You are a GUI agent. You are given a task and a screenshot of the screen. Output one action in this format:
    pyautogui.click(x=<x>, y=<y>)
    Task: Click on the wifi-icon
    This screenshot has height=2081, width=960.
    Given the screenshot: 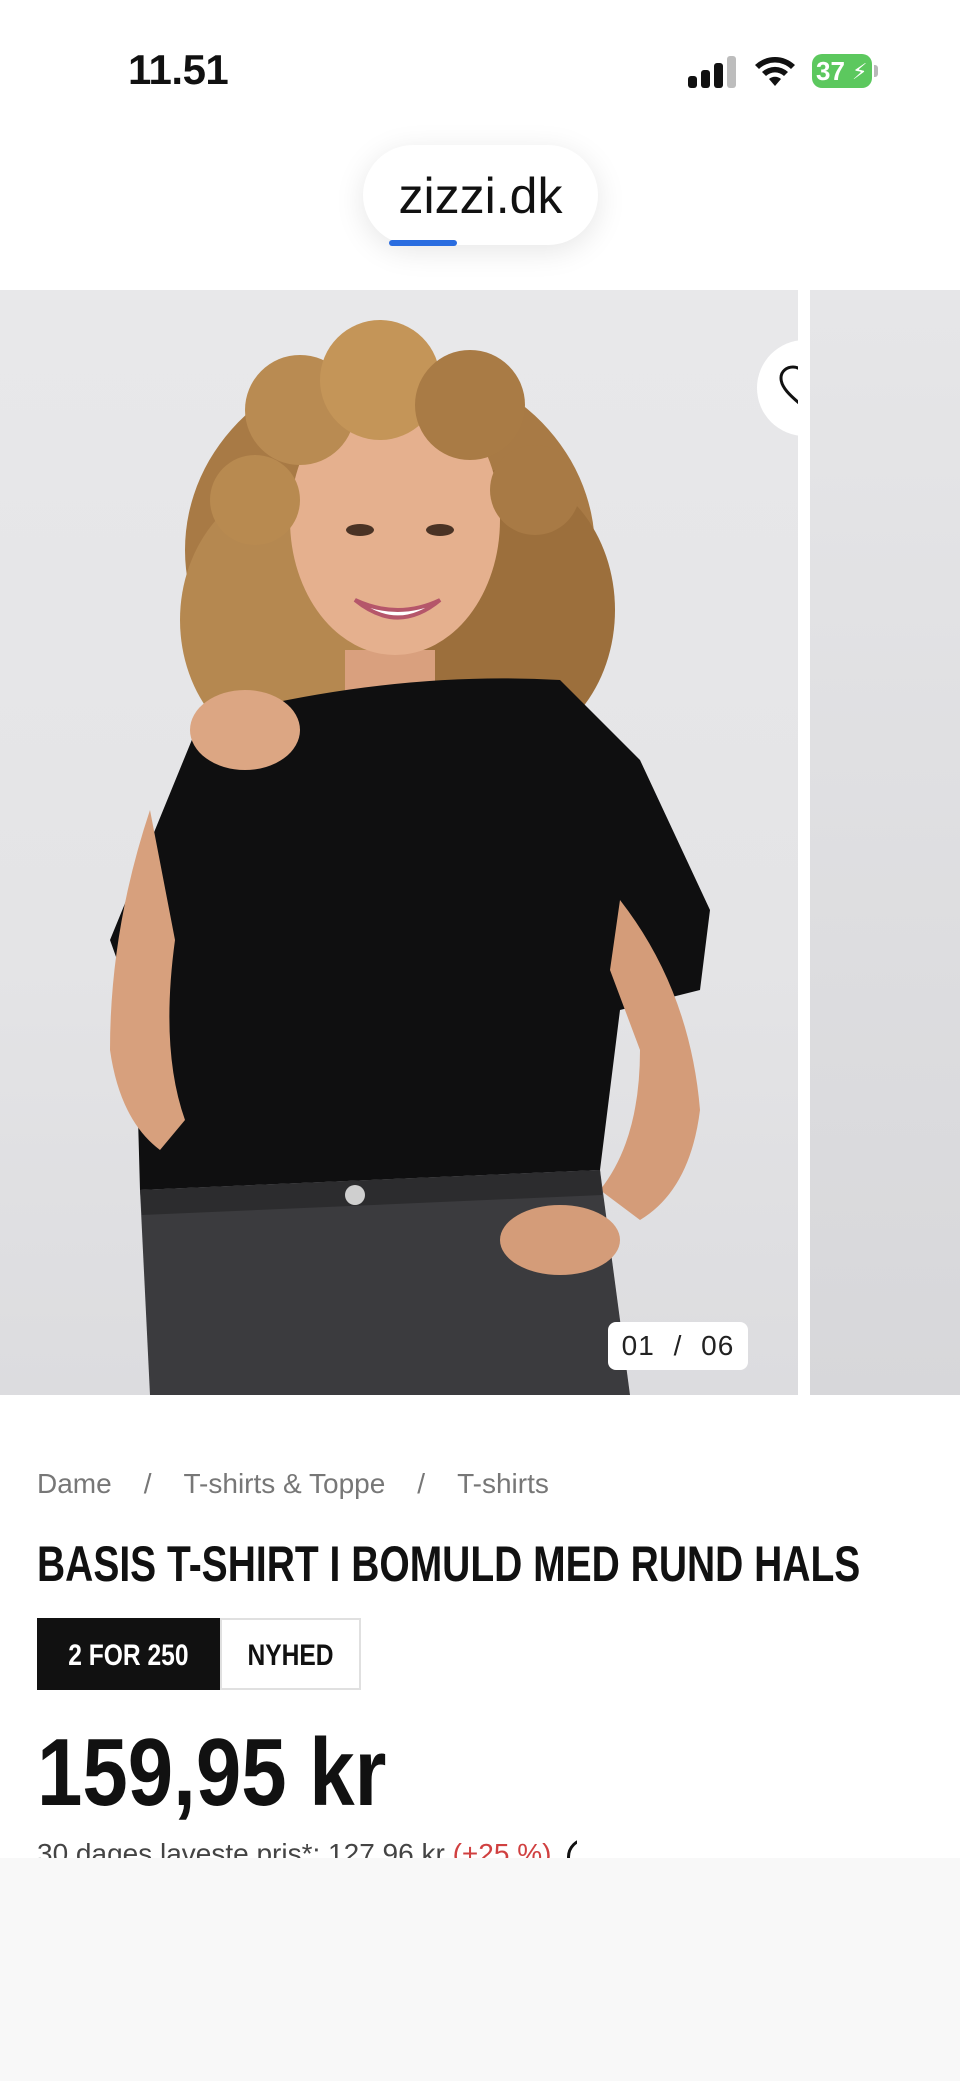 What is the action you would take?
    pyautogui.click(x=775, y=70)
    